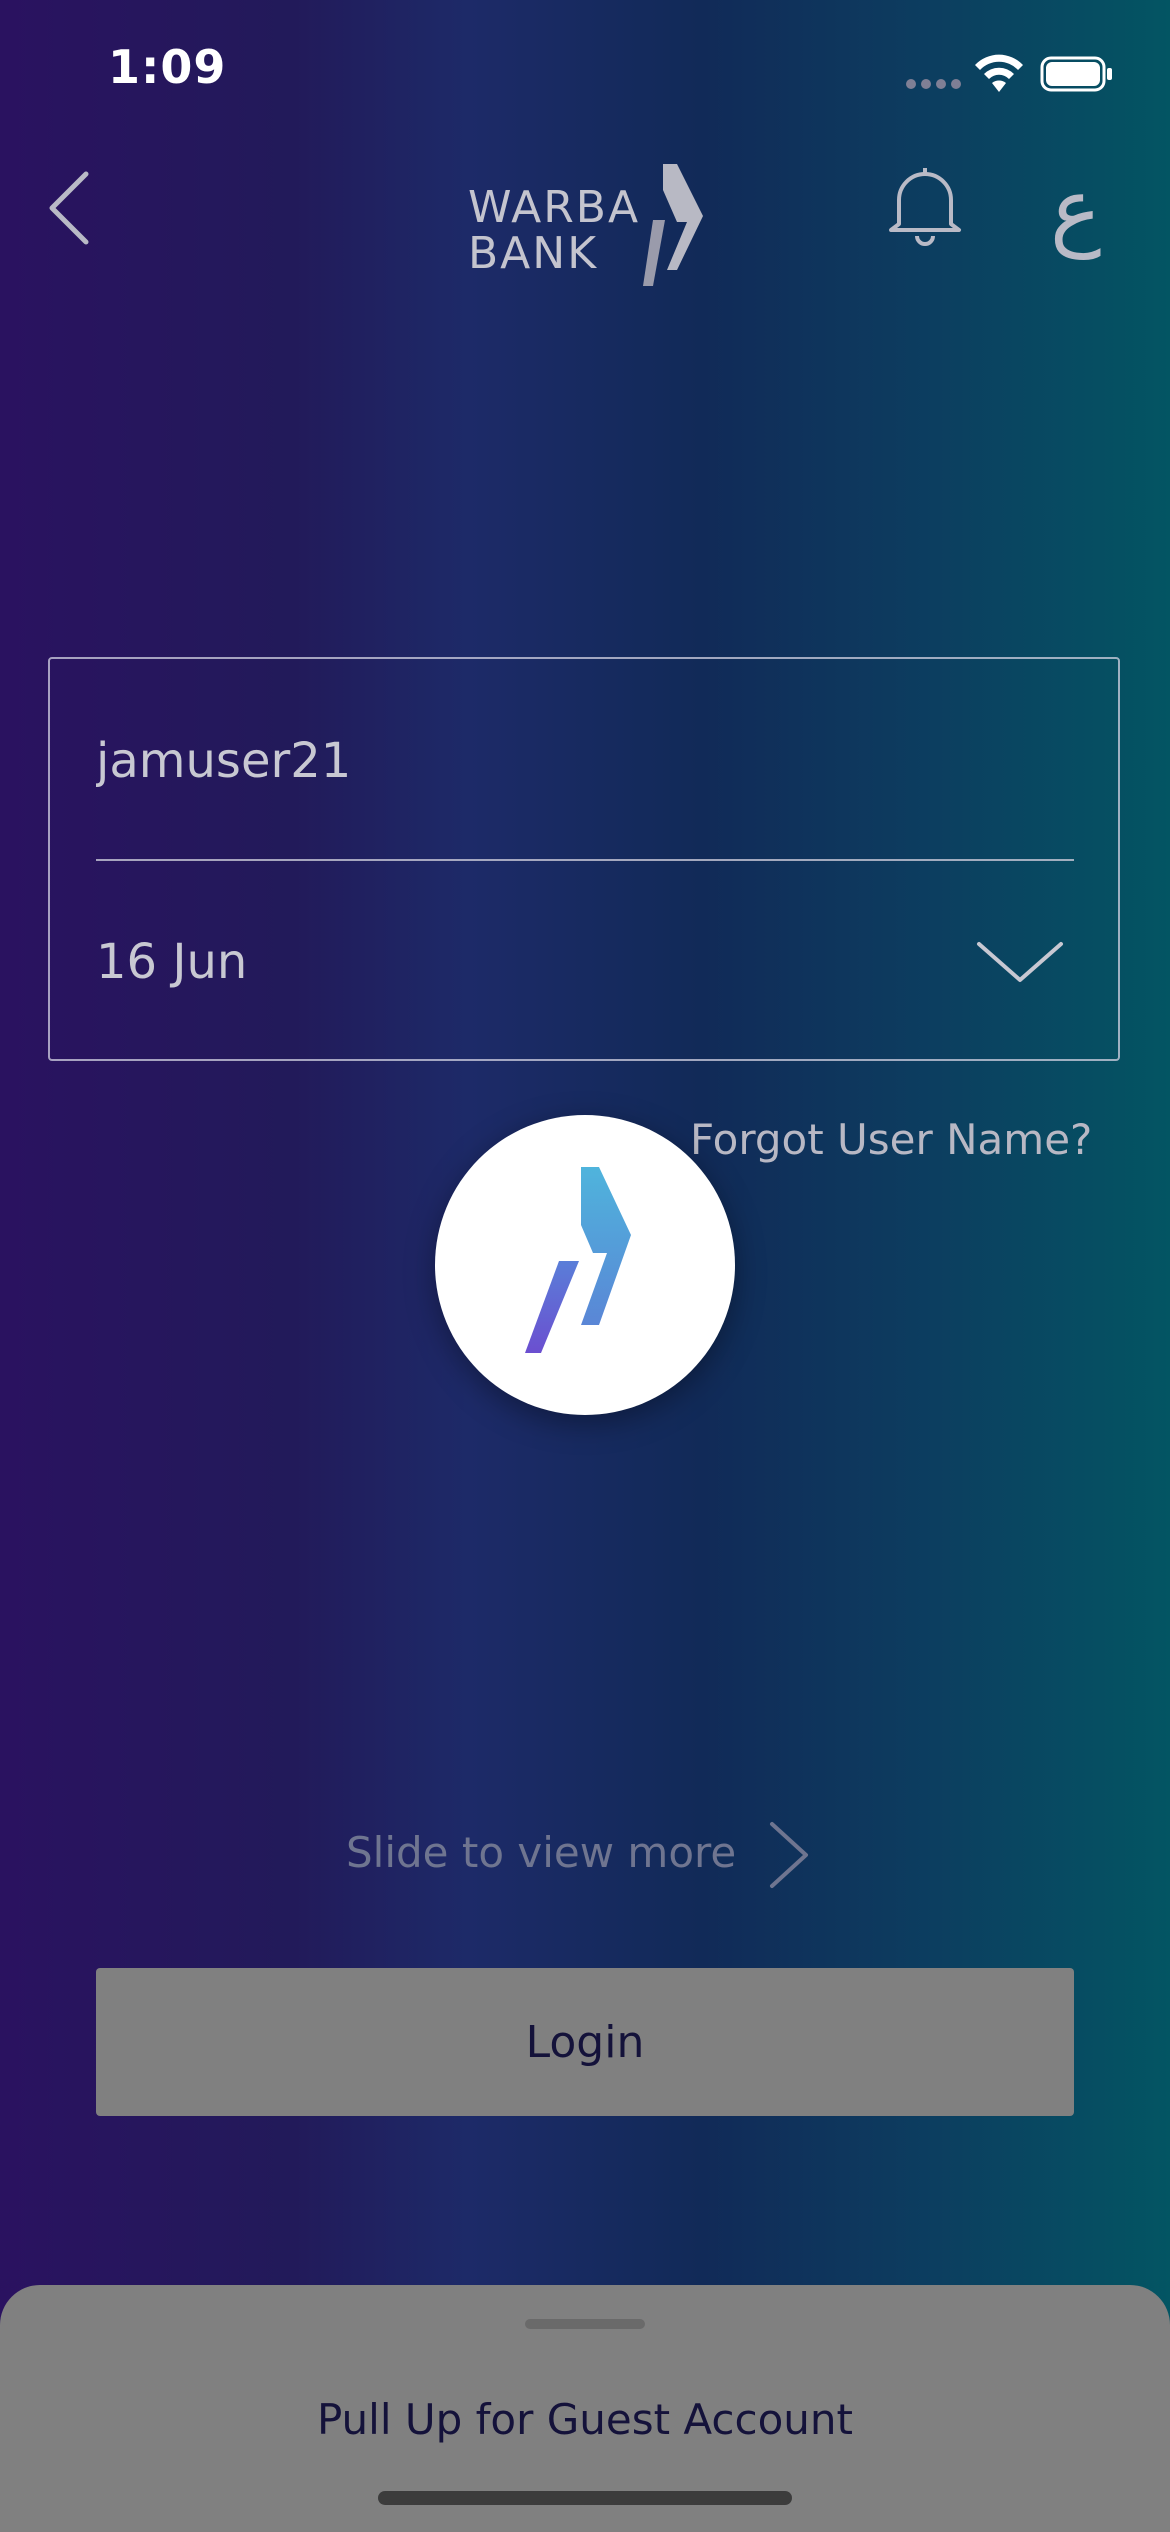  Describe the element at coordinates (585, 2419) in the screenshot. I see `guest-account-label: Pull Up for Guest Account` at that location.